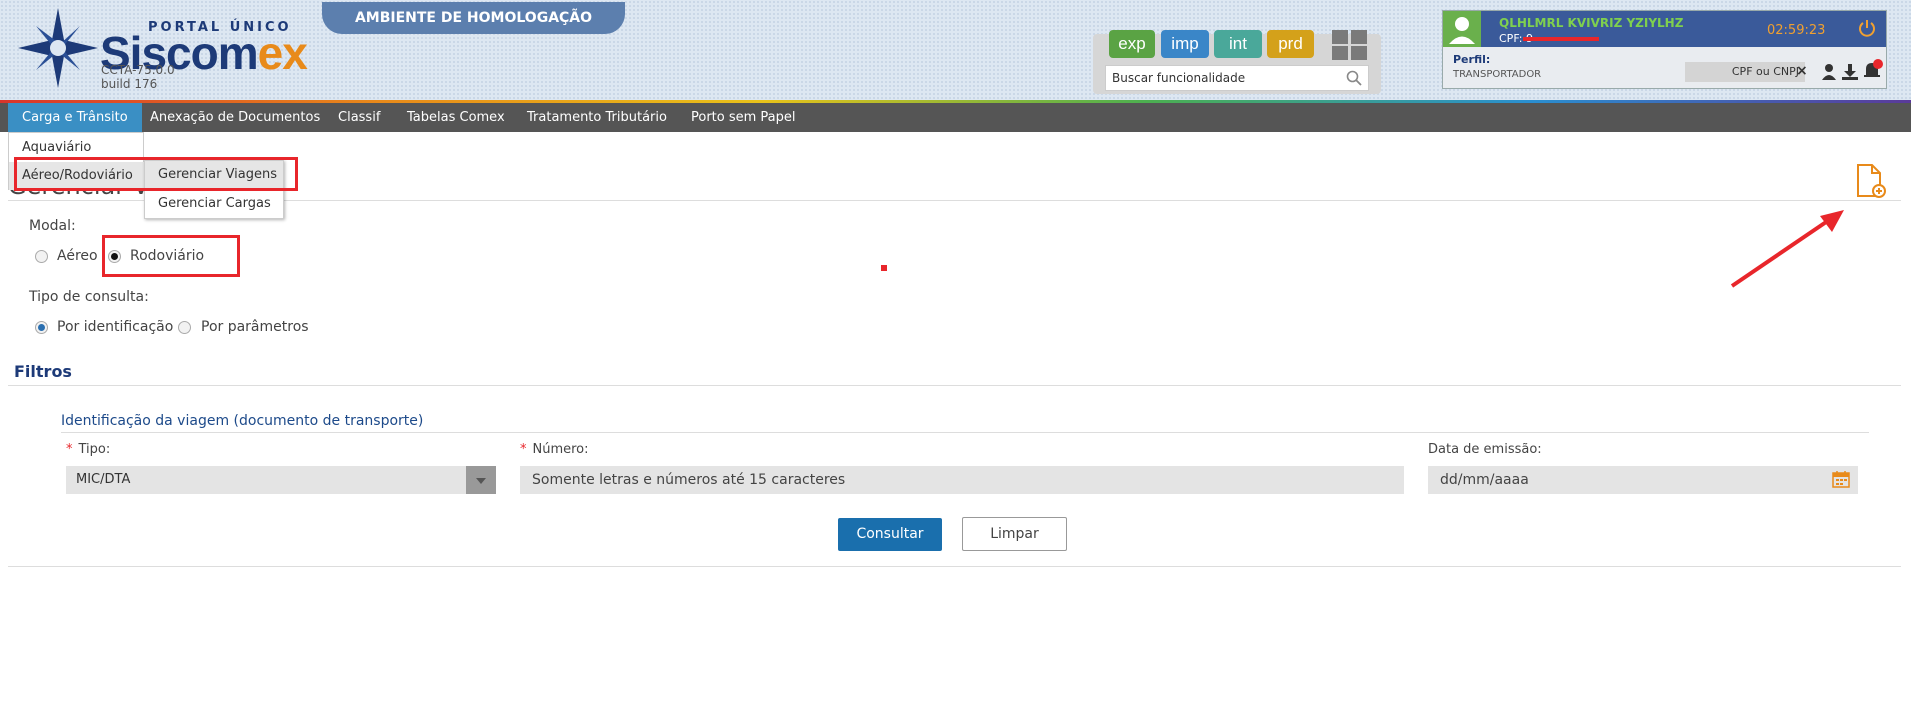  Describe the element at coordinates (456, 117) in the screenshot. I see `nav-tabelas-comex: Tabelas Comex` at that location.